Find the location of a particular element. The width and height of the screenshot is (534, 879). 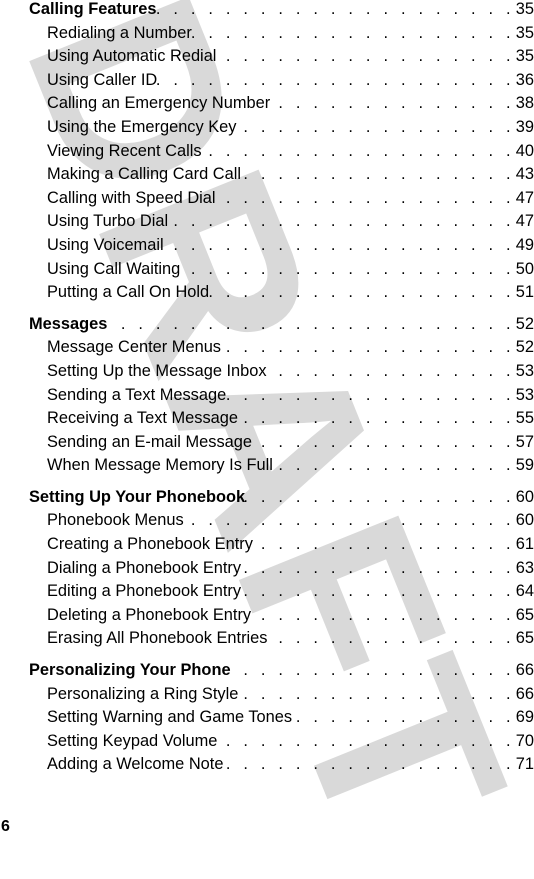

toc-entry: Putting a Call On Hold 51 is located at coordinates (281, 293).